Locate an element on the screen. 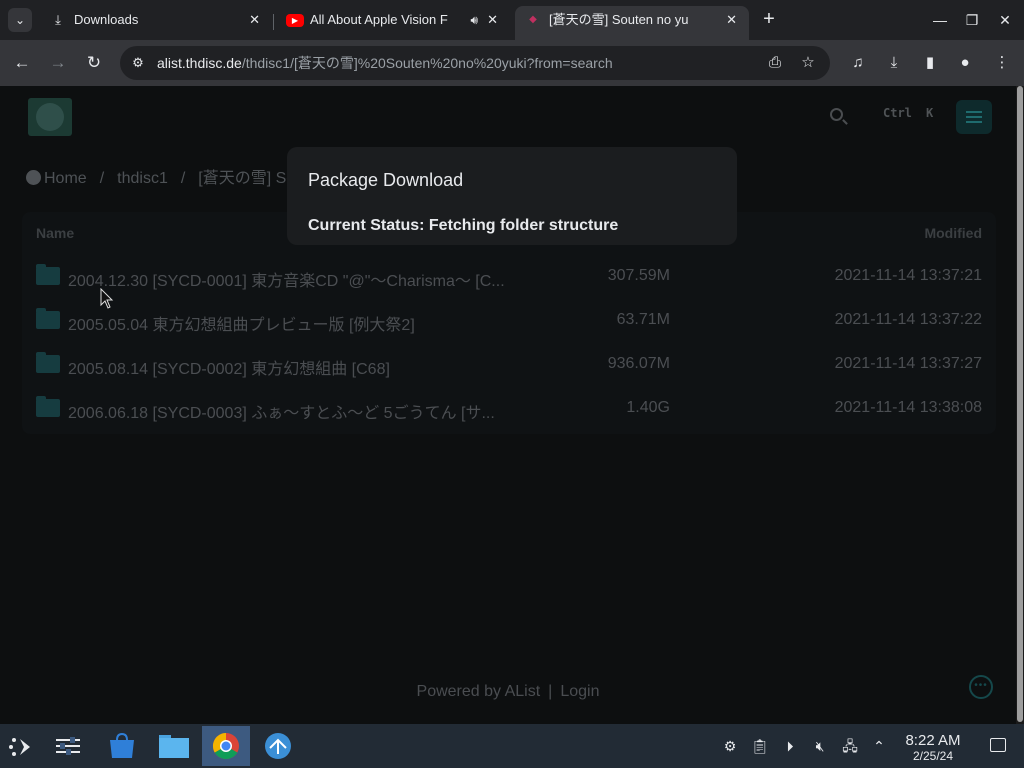 Image resolution: width=1024 pixels, height=768 pixels. tab-title: Downloads is located at coordinates (106, 19).